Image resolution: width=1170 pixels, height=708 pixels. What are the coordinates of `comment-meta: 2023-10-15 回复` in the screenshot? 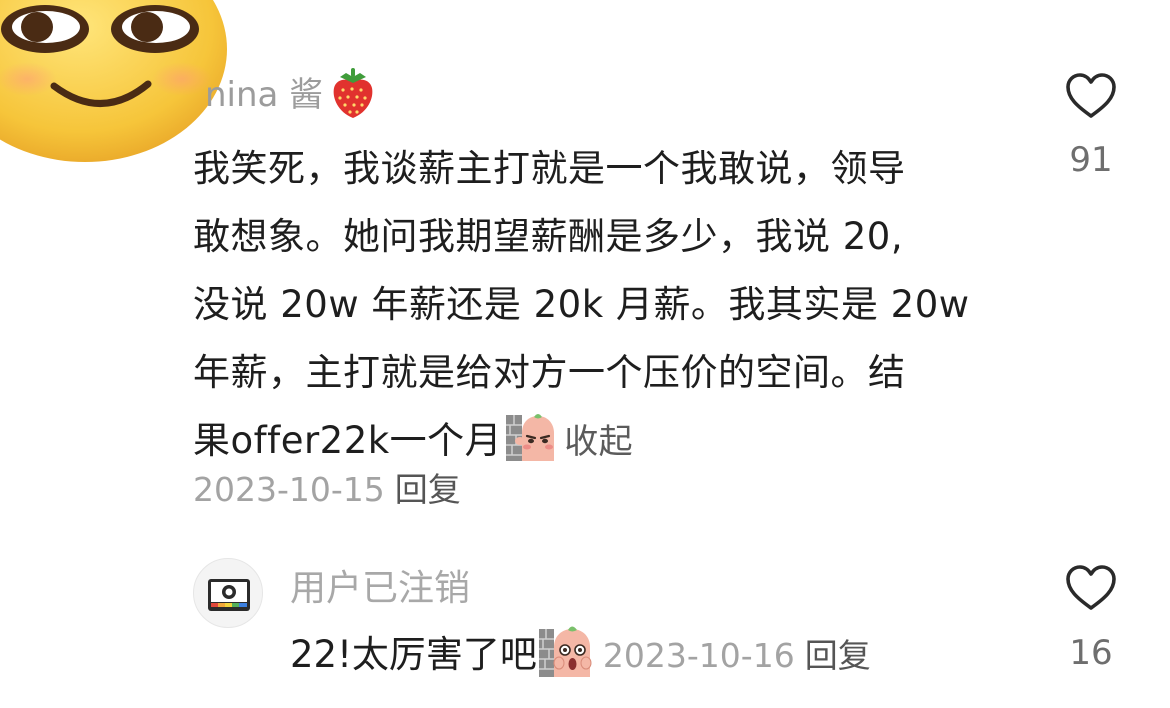 It's located at (327, 490).